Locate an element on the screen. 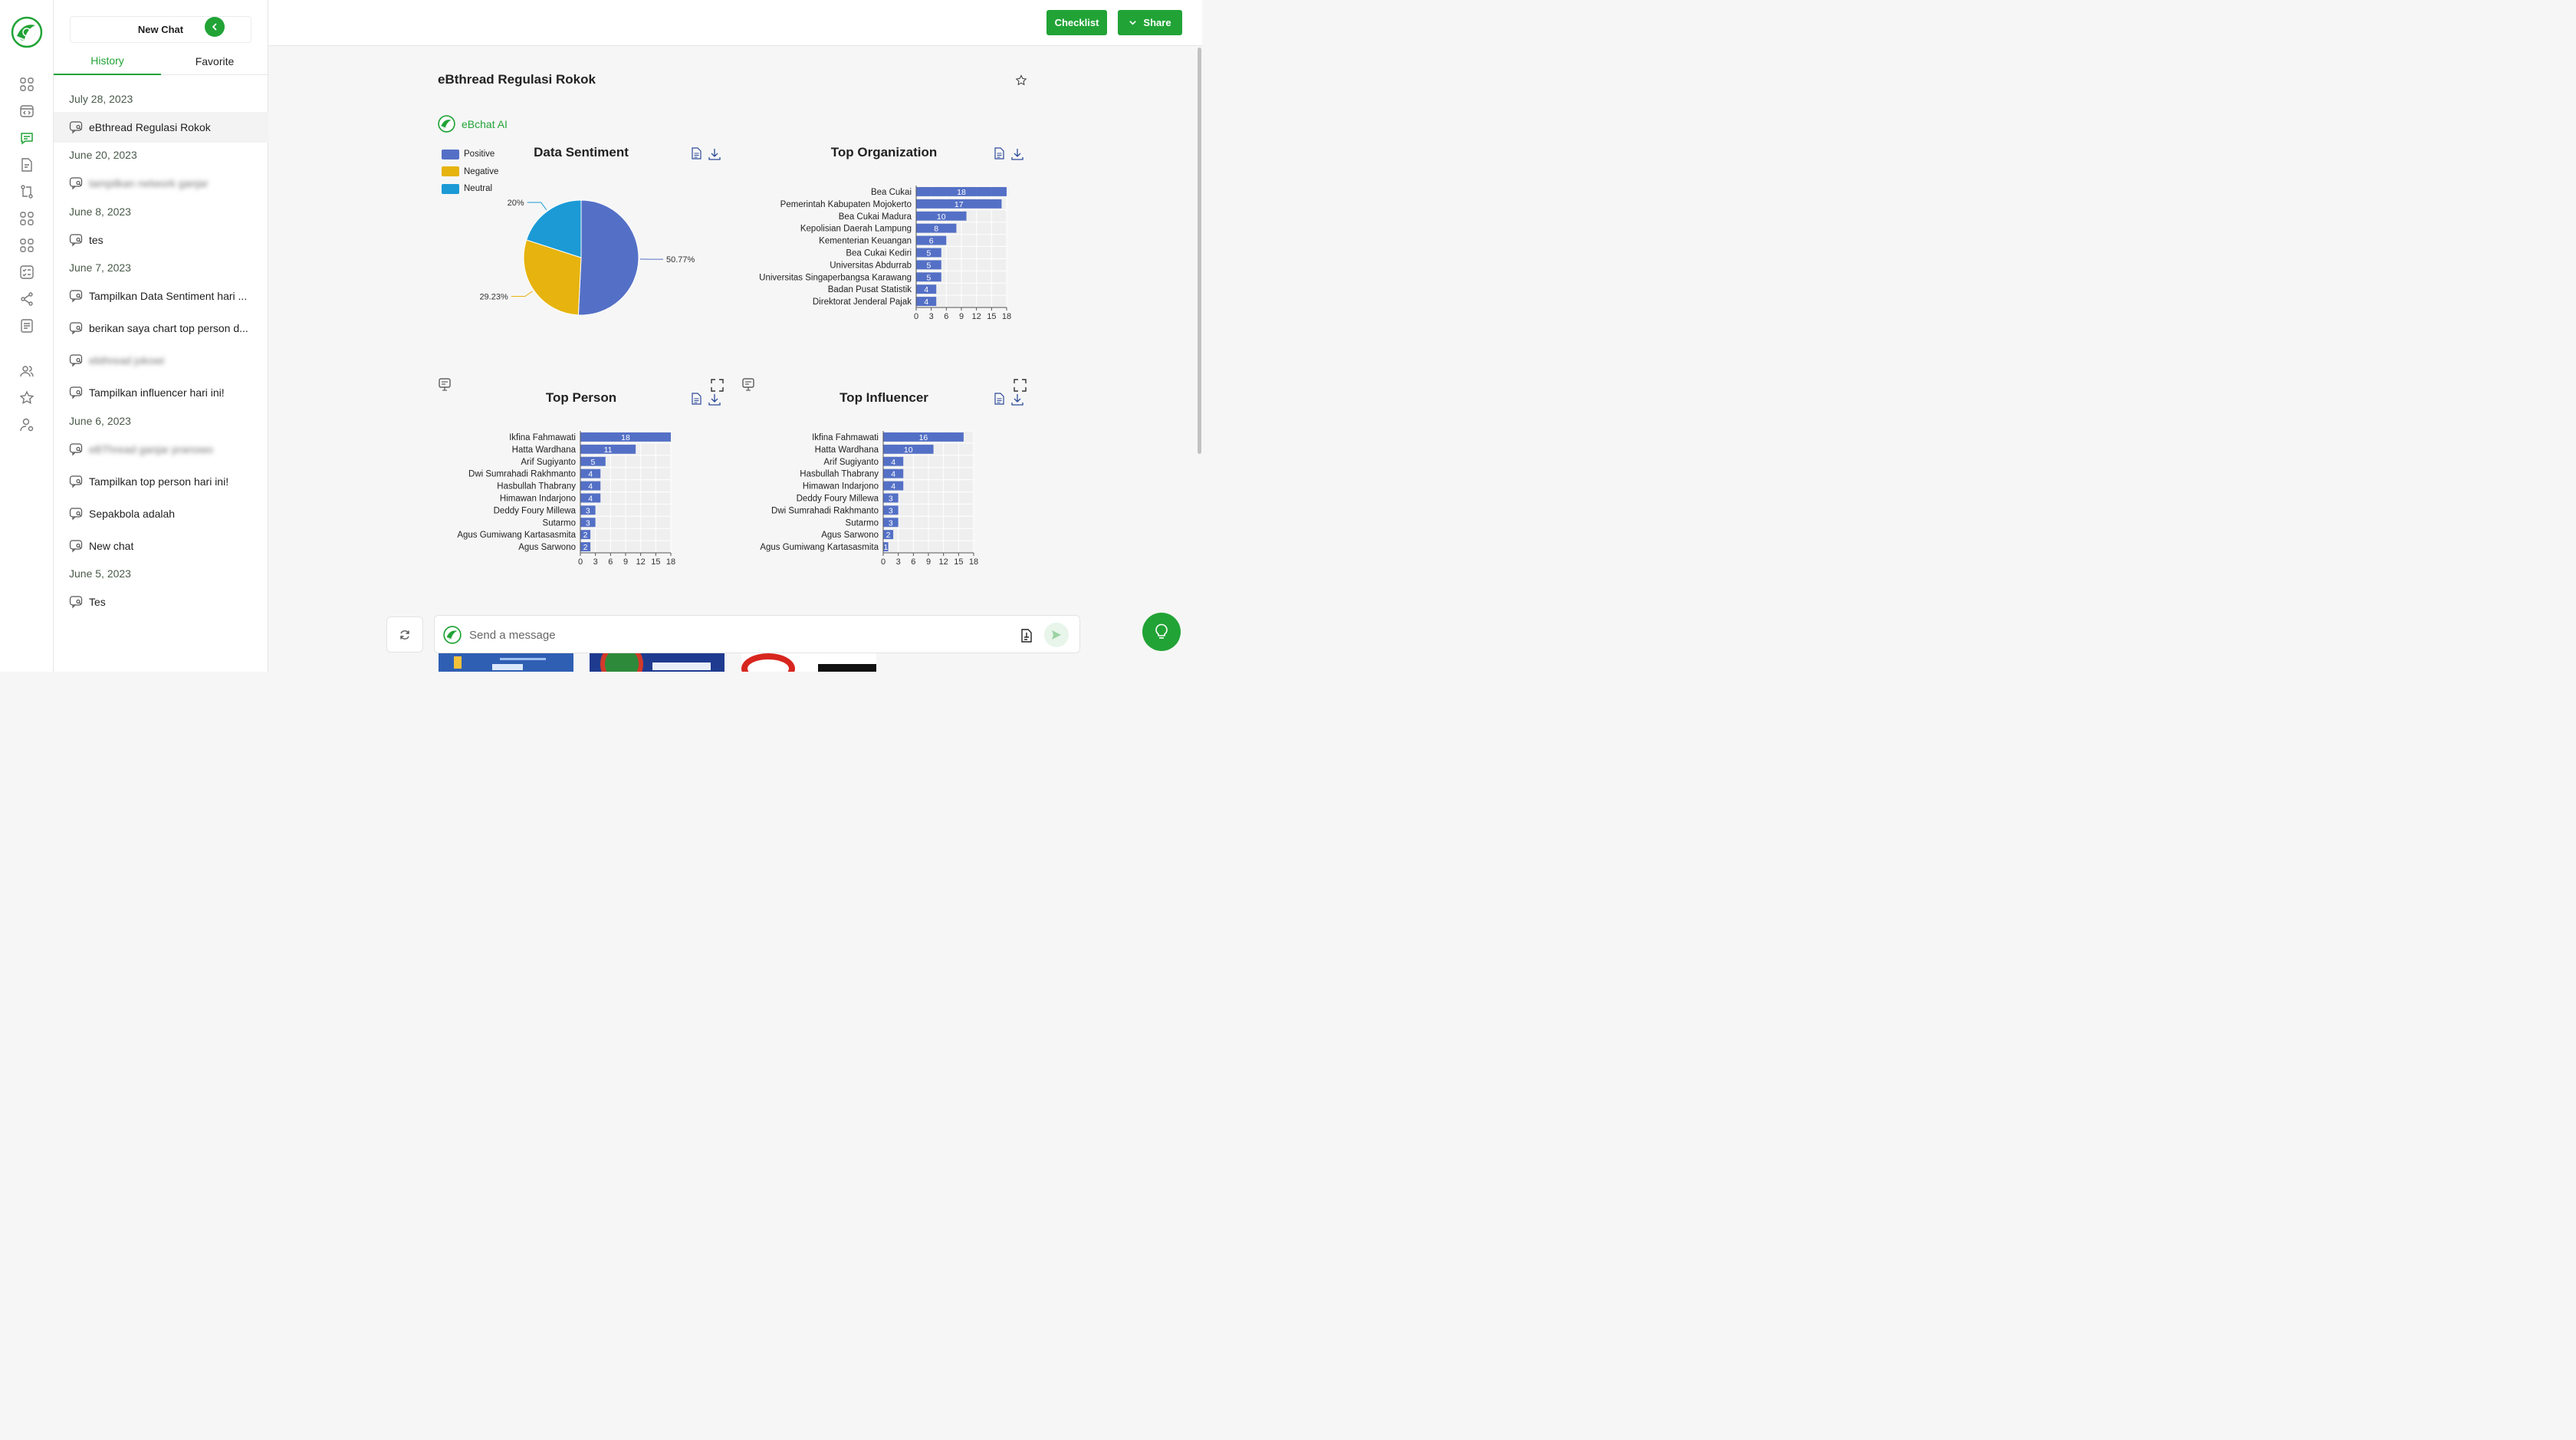 This screenshot has height=1440, width=2576. refresh-icon is located at coordinates (404, 634).